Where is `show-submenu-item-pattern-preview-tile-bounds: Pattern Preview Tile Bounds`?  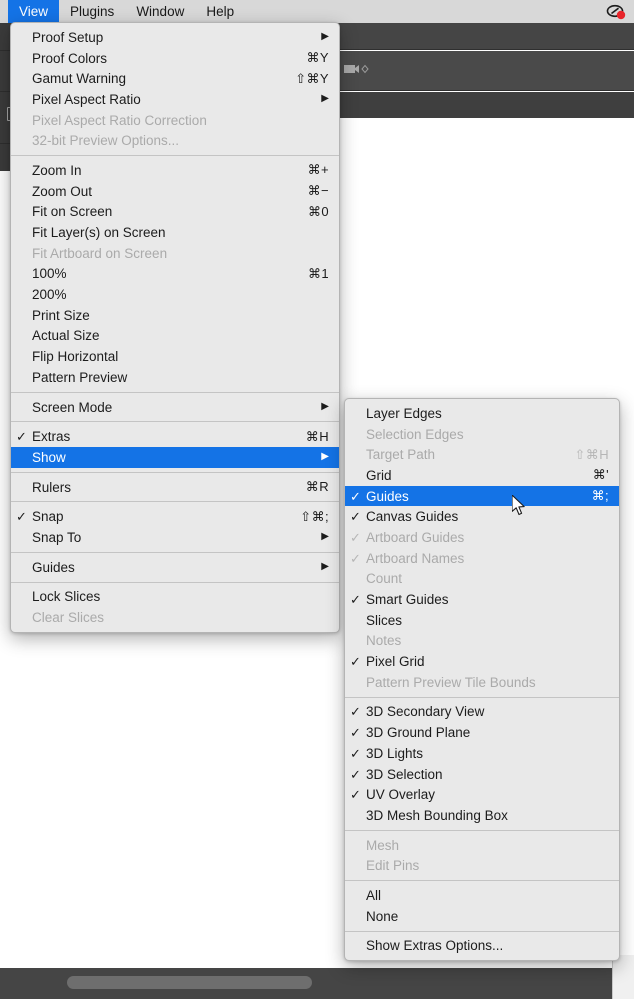
show-submenu-item-pattern-preview-tile-bounds: Pattern Preview Tile Bounds is located at coordinates (482, 682).